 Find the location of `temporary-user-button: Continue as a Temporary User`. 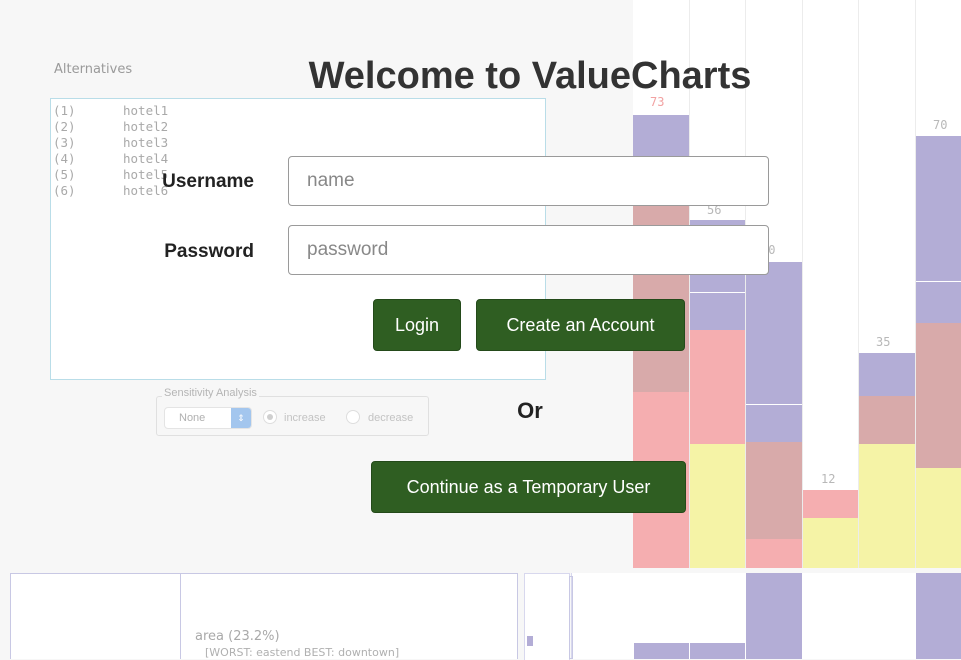

temporary-user-button: Continue as a Temporary User is located at coordinates (528, 487).